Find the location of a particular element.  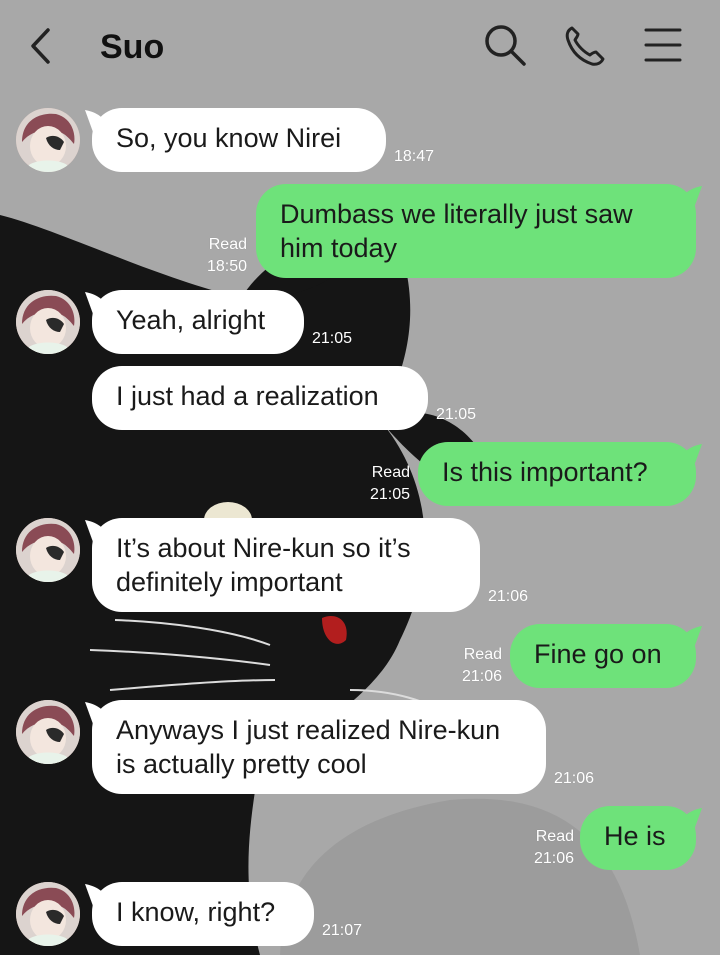

read-receipt: Read 18:50 is located at coordinates (217, 256).